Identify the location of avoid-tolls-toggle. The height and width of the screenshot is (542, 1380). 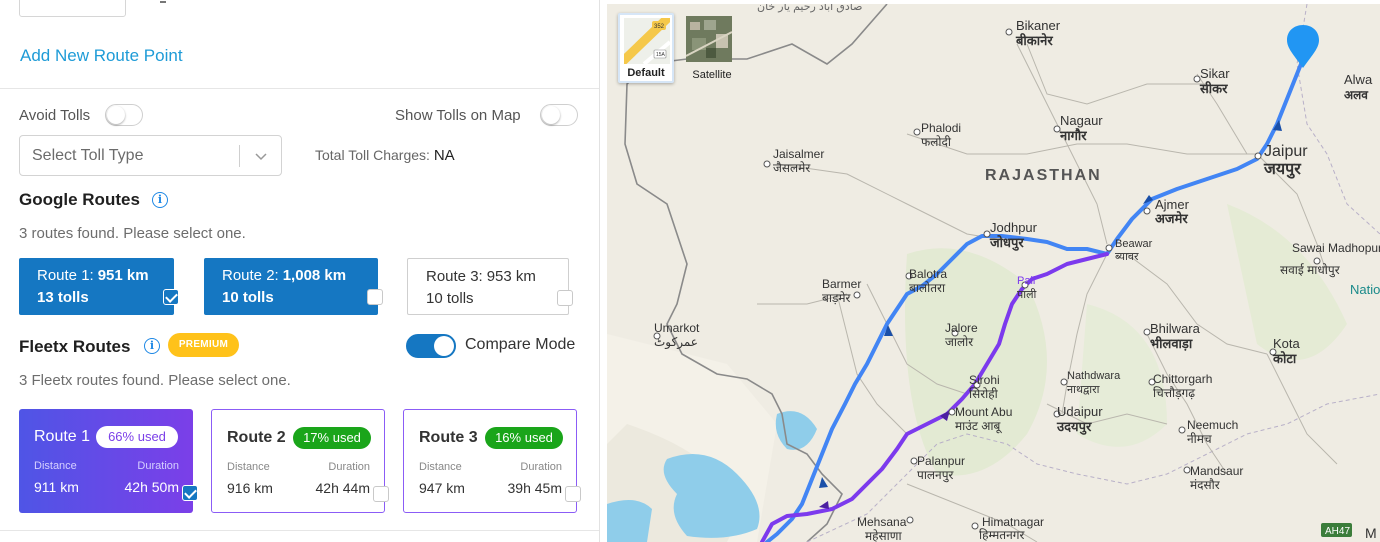
(124, 115).